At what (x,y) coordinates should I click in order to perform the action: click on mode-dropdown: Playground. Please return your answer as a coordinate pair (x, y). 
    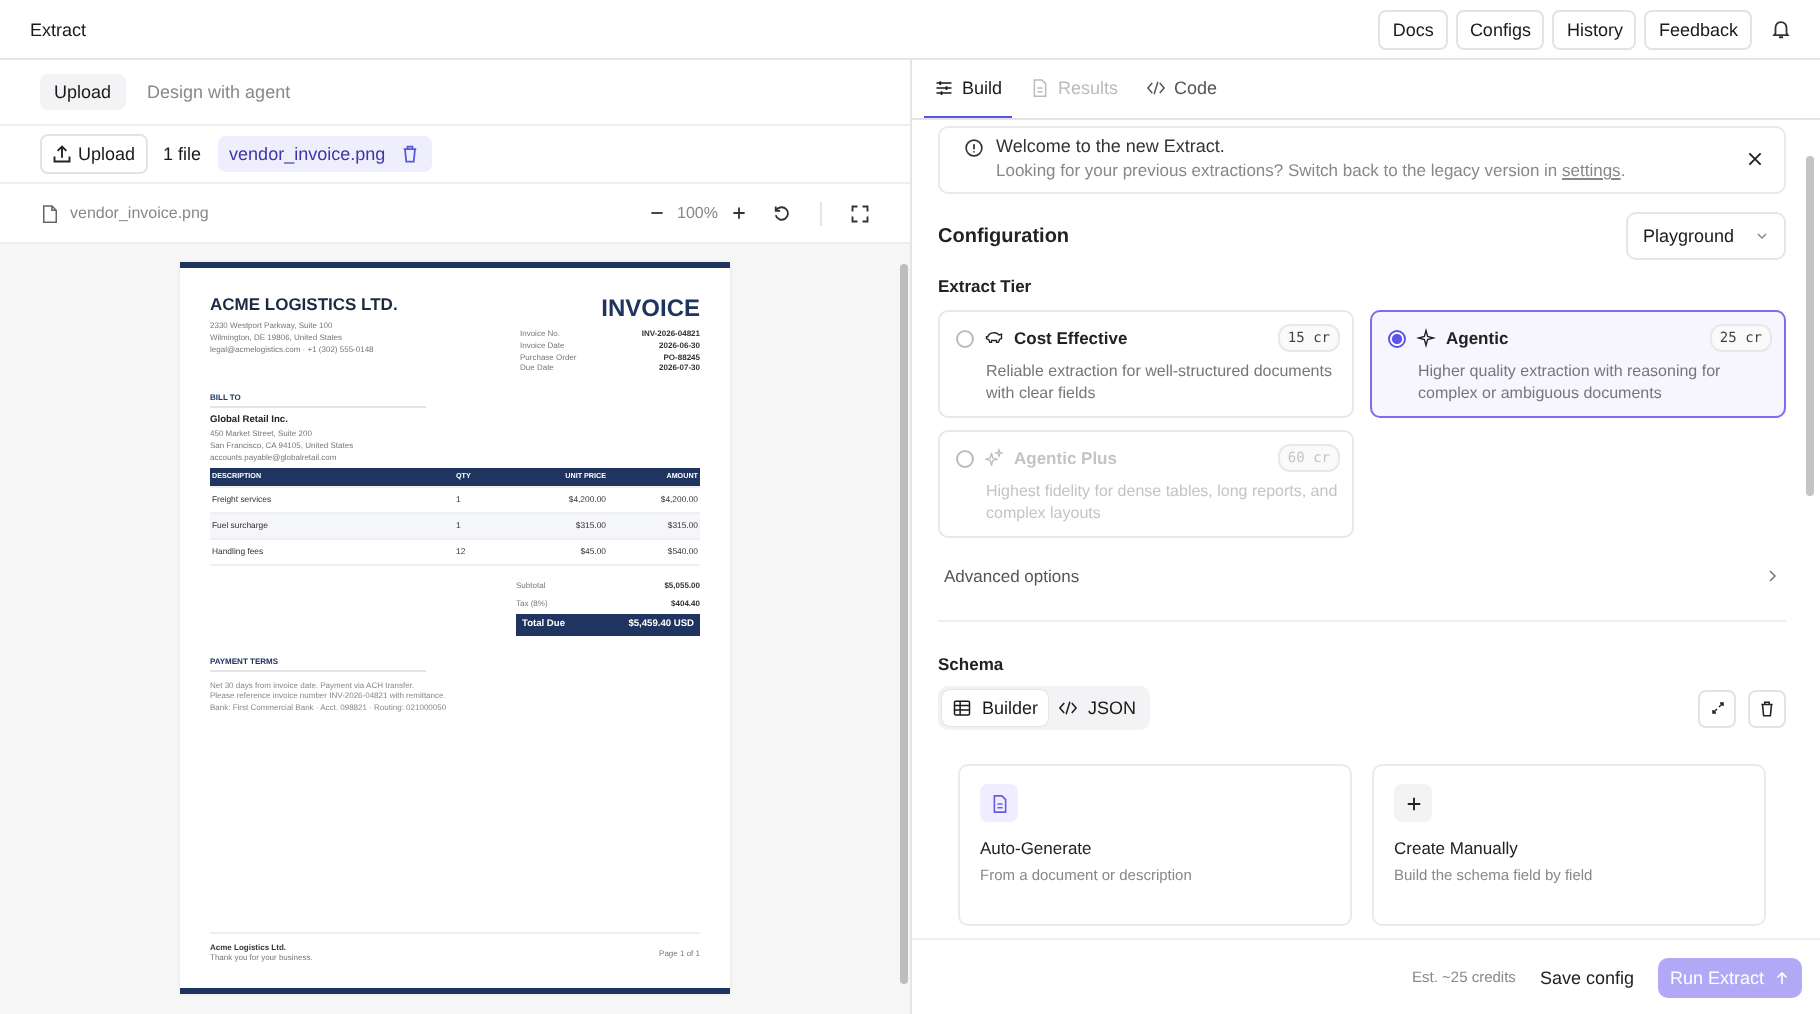
    Looking at the image, I should click on (1706, 236).